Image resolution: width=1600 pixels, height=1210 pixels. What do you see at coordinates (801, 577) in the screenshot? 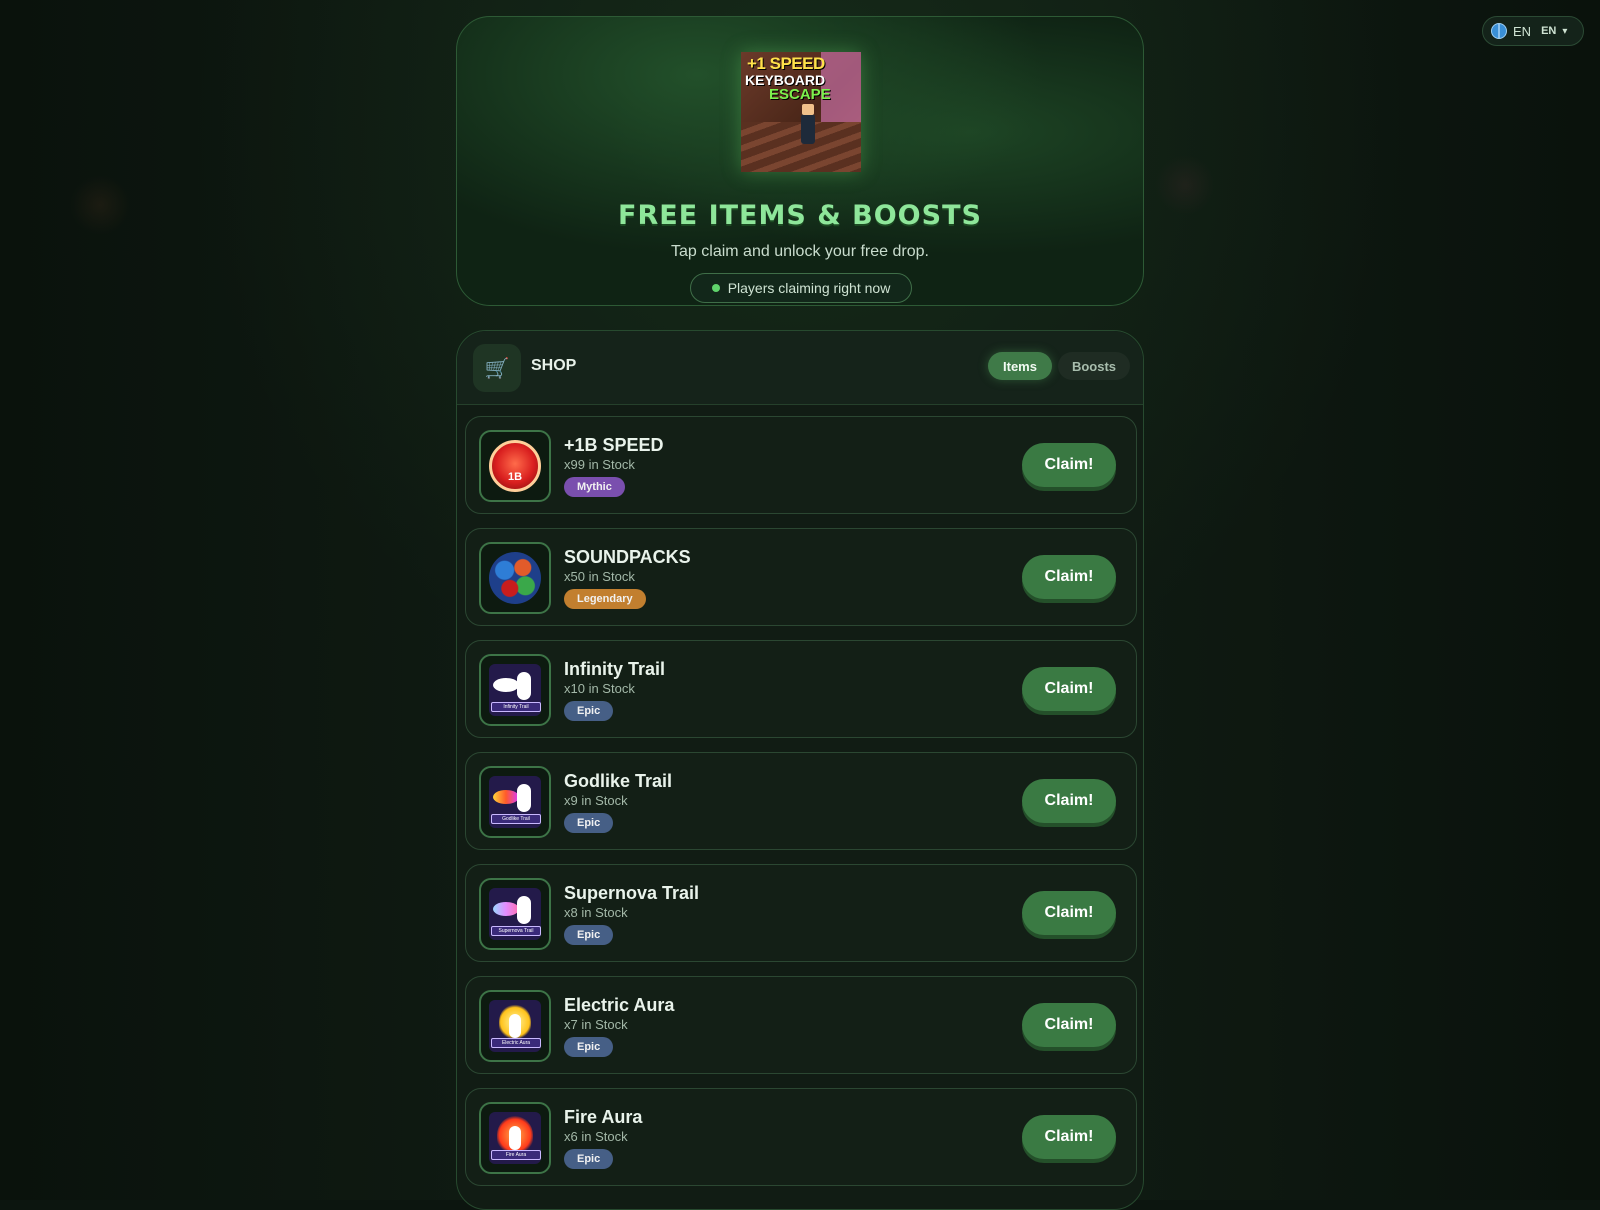
I see `shop-item-soundpacks: SOUNDPACKS x50 in Stock Legendary Claim!` at bounding box center [801, 577].